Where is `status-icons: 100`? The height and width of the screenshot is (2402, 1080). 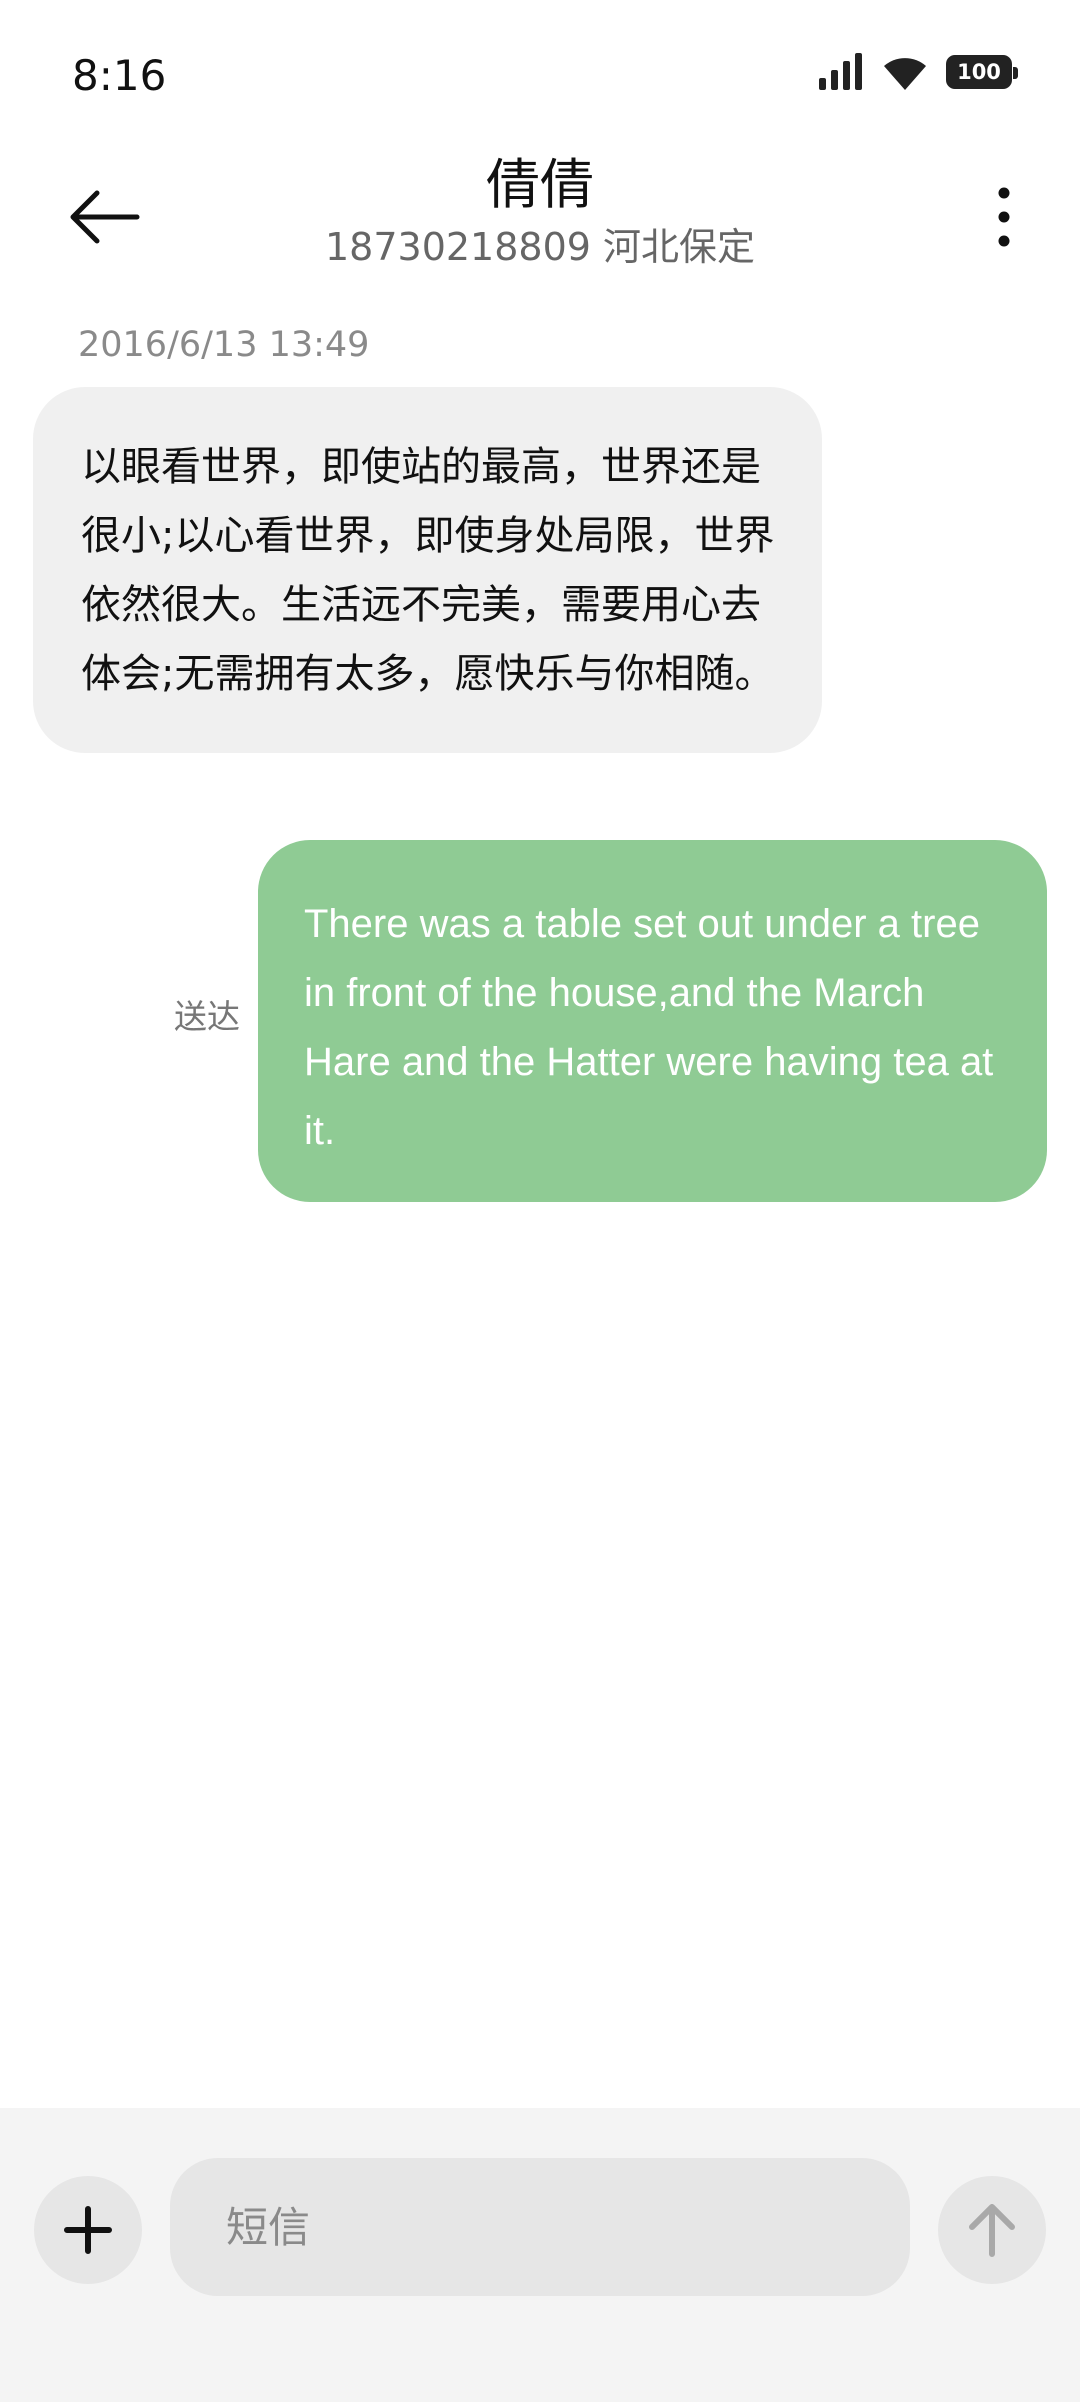
status-icons: 100 is located at coordinates (918, 72).